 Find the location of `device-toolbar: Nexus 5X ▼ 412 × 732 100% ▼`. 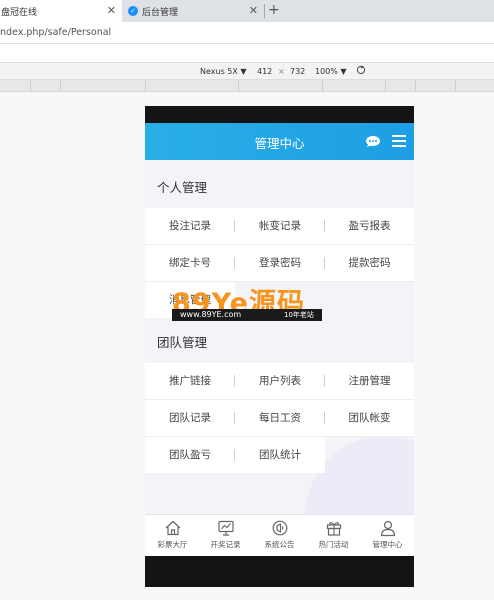

device-toolbar: Nexus 5X ▼ 412 × 732 100% ▼ is located at coordinates (247, 71).